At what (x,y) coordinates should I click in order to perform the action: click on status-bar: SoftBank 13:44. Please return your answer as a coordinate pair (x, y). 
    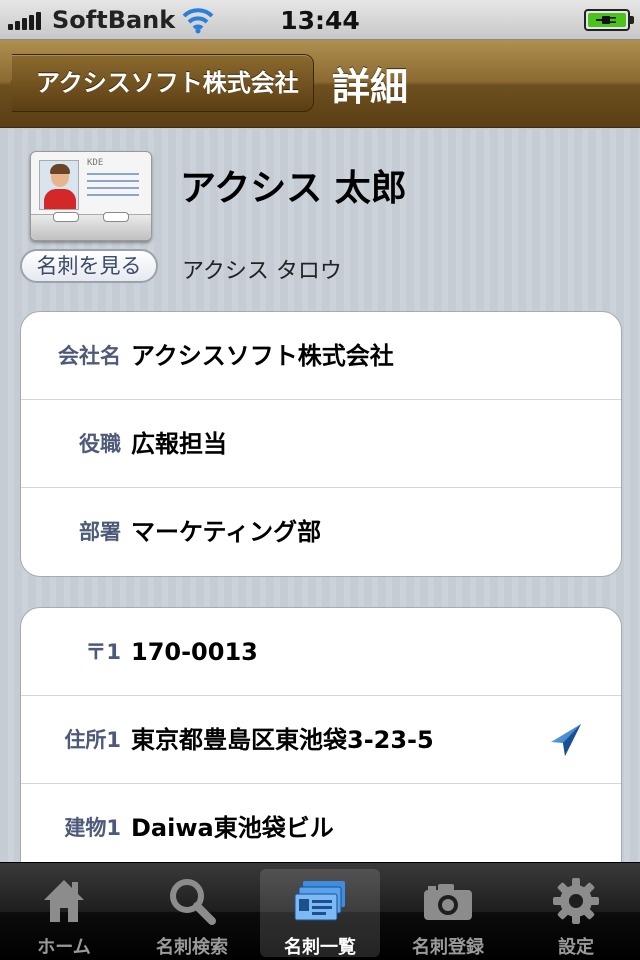
    Looking at the image, I should click on (320, 20).